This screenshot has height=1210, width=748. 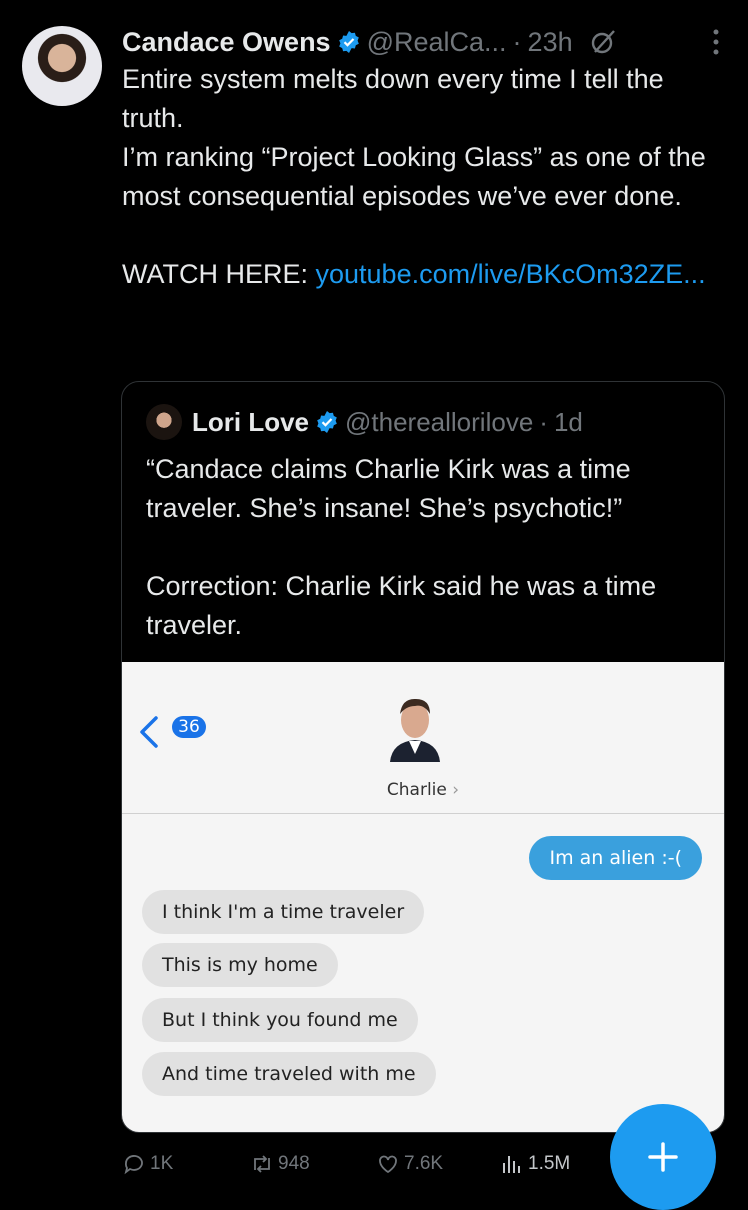 I want to click on chevron-left-icon, so click(x=149, y=732).